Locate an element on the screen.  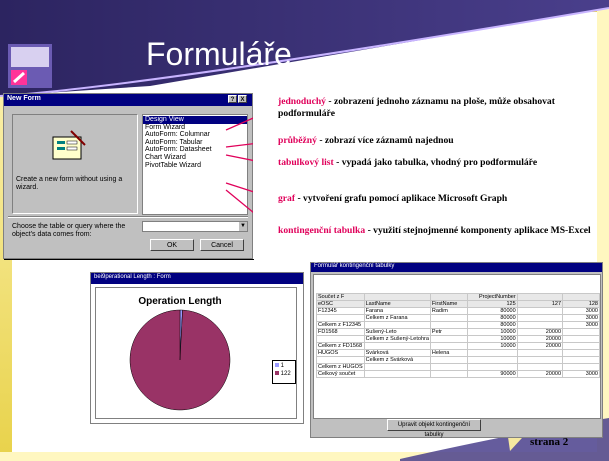
table-cell: 10000 is located at coordinates (492, 346).